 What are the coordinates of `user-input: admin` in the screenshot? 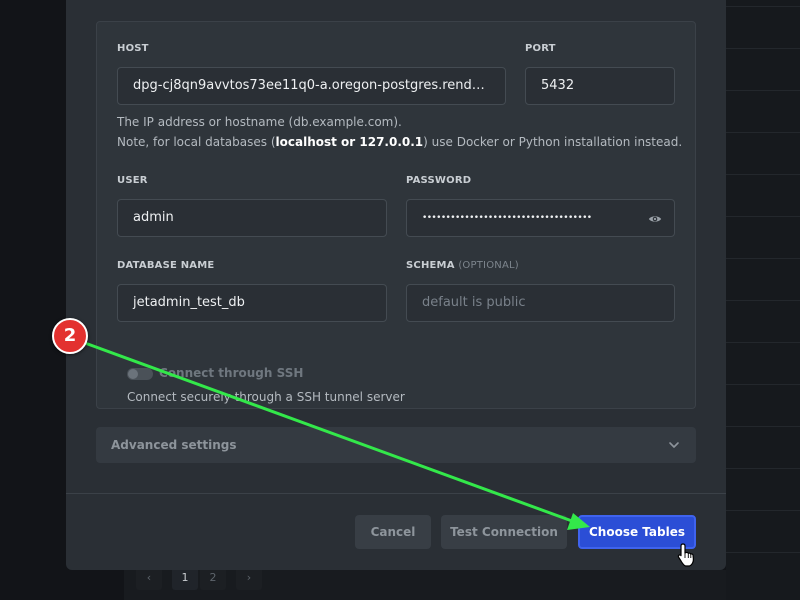 It's located at (252, 218).